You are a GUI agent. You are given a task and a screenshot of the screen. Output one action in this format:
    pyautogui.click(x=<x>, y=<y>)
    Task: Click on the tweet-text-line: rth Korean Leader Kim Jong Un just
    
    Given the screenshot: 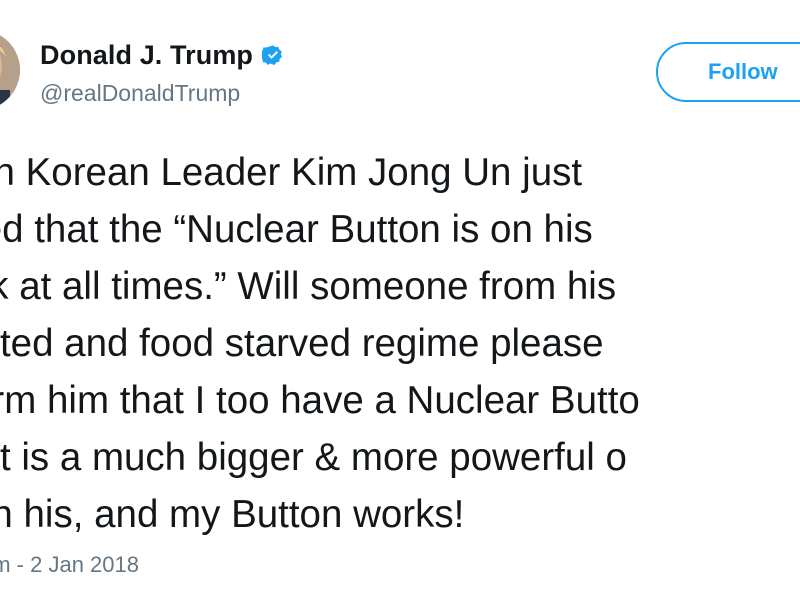 What is the action you would take?
    pyautogui.click(x=291, y=172)
    